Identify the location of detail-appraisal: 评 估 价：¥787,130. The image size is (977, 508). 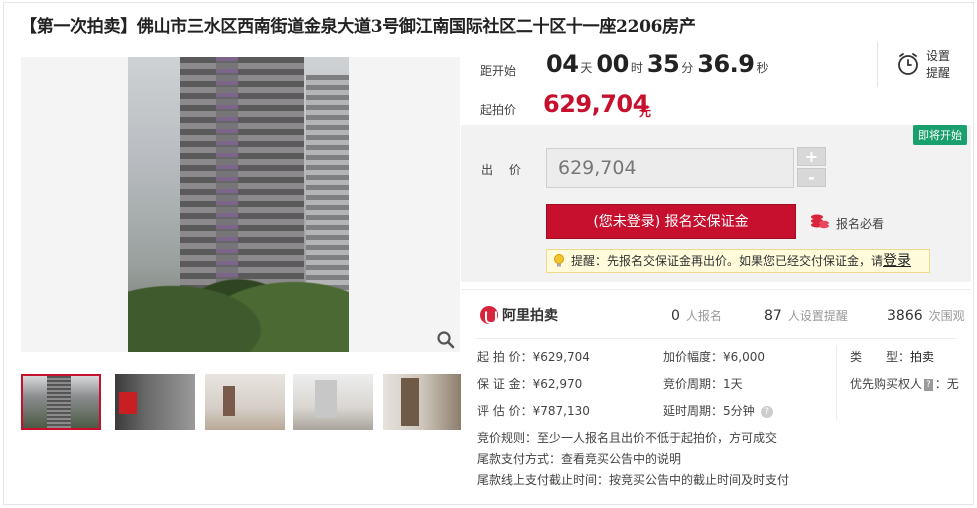
(533, 411).